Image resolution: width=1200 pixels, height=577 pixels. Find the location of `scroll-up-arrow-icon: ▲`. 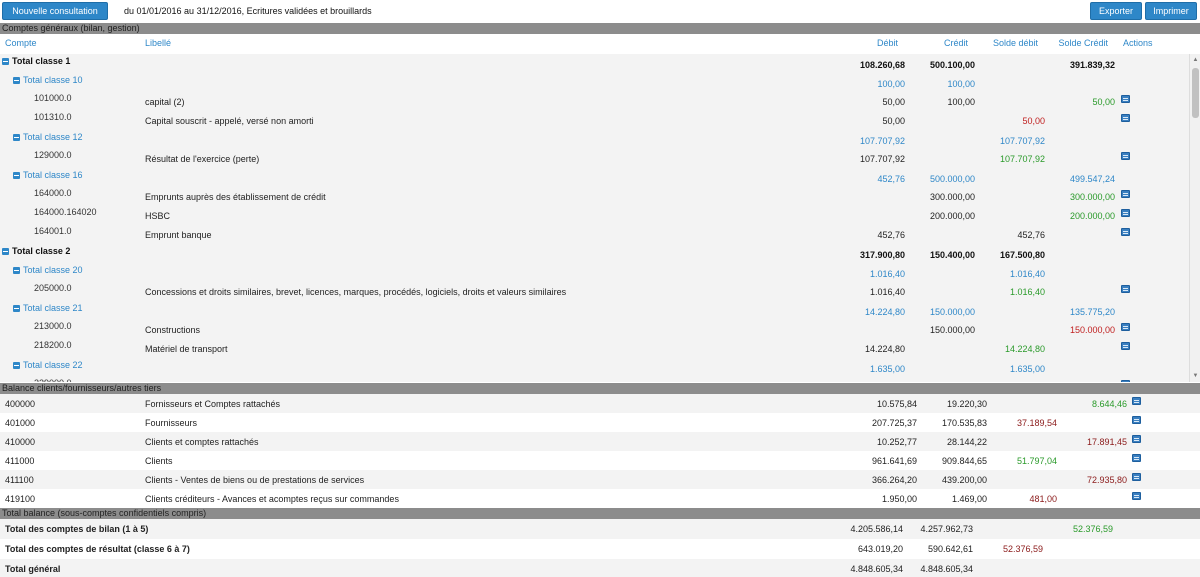

scroll-up-arrow-icon: ▲ is located at coordinates (1195, 60).